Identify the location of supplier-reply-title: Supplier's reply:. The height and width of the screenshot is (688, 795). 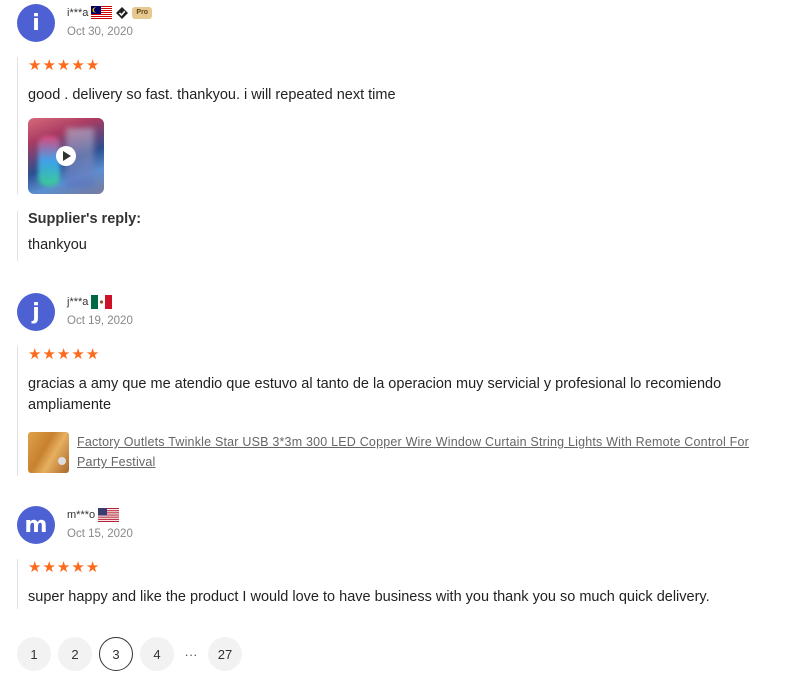
(85, 219).